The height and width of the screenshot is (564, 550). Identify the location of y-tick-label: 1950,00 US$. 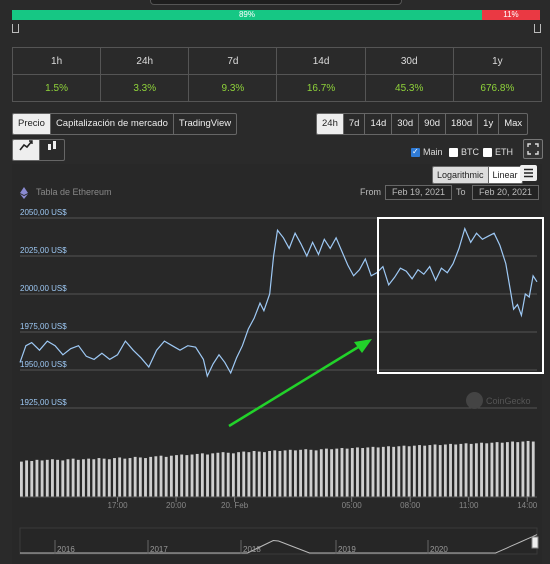
(43, 364).